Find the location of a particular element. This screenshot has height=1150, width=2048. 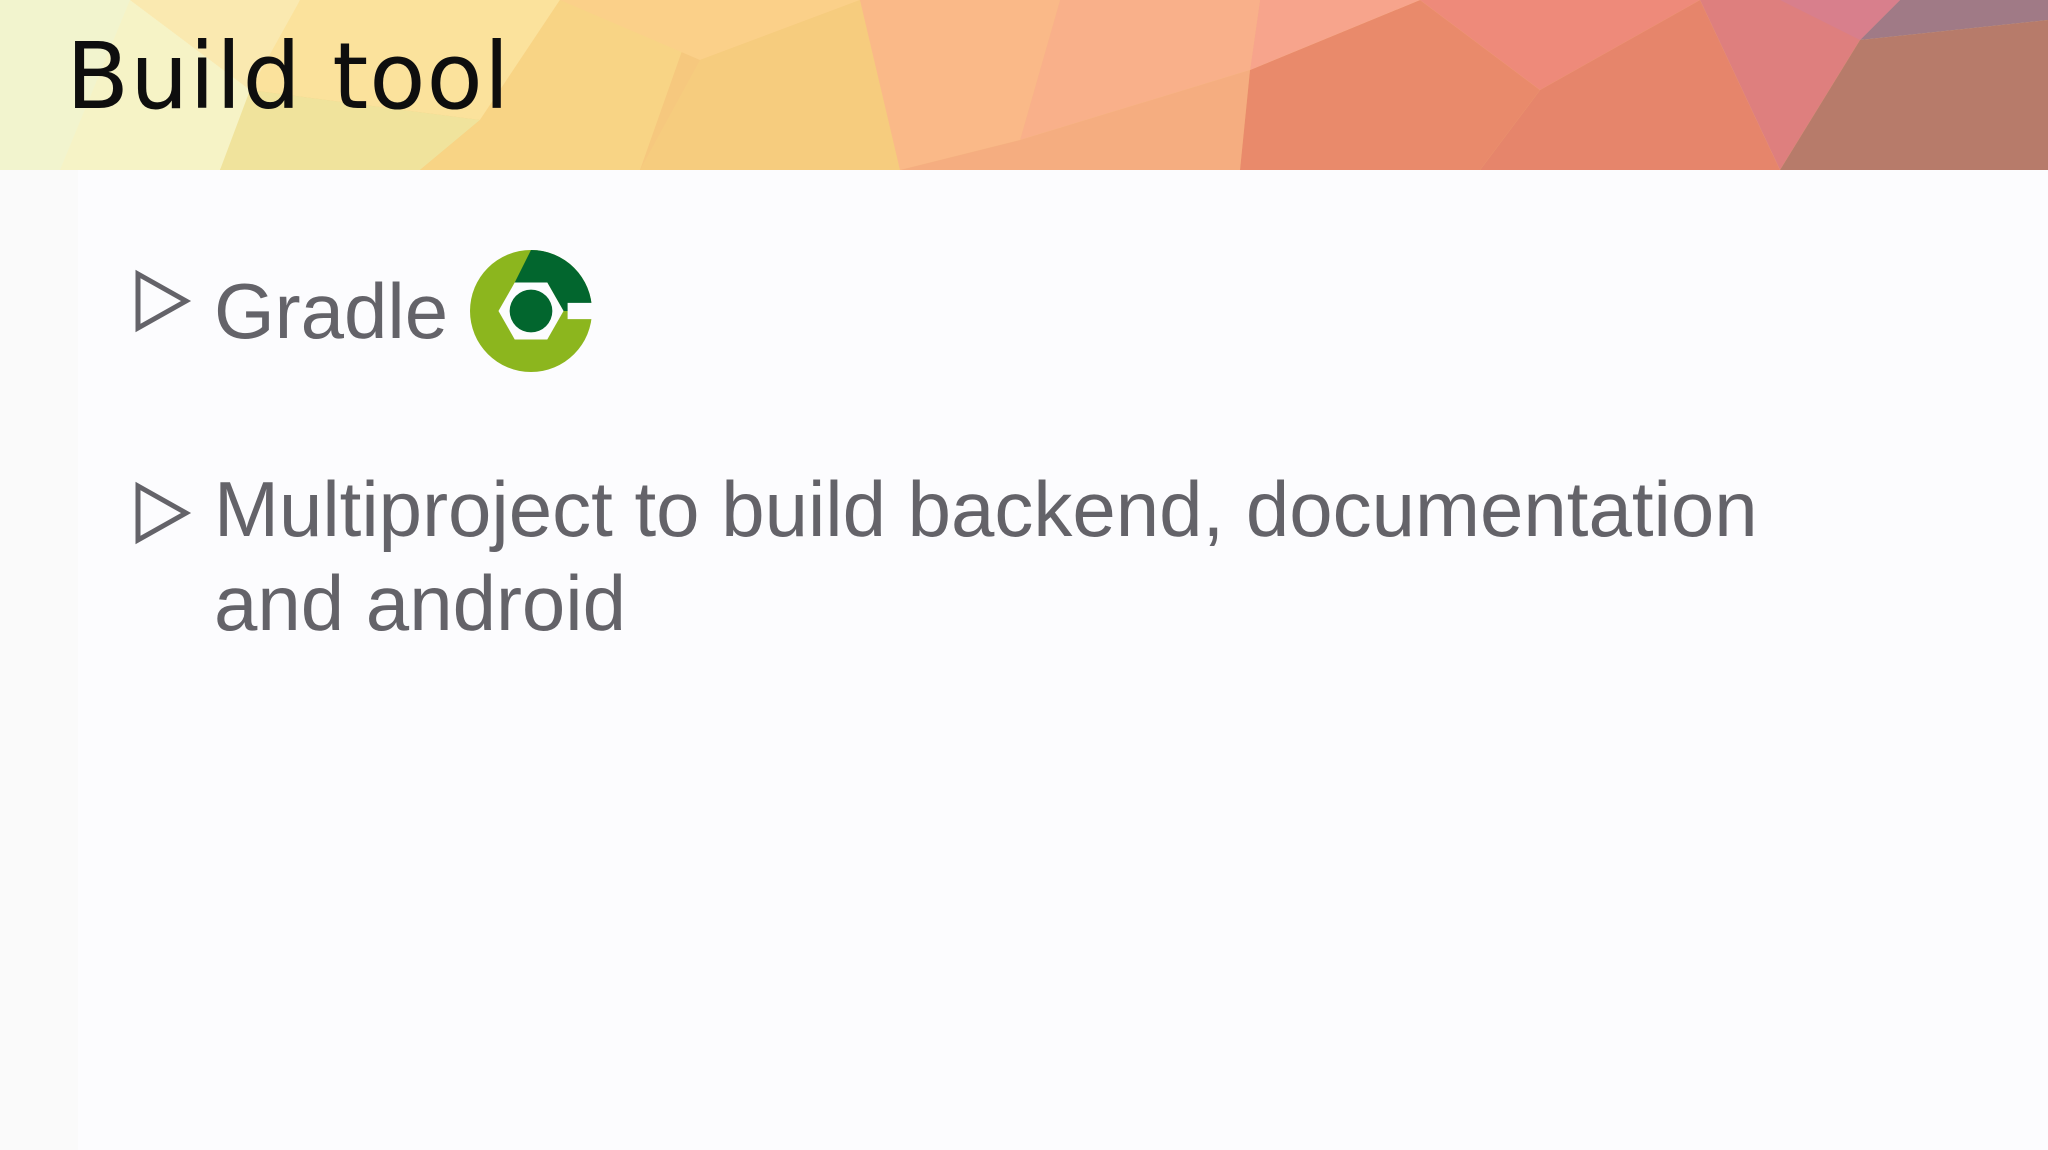

slide-side-band is located at coordinates (39, 660).